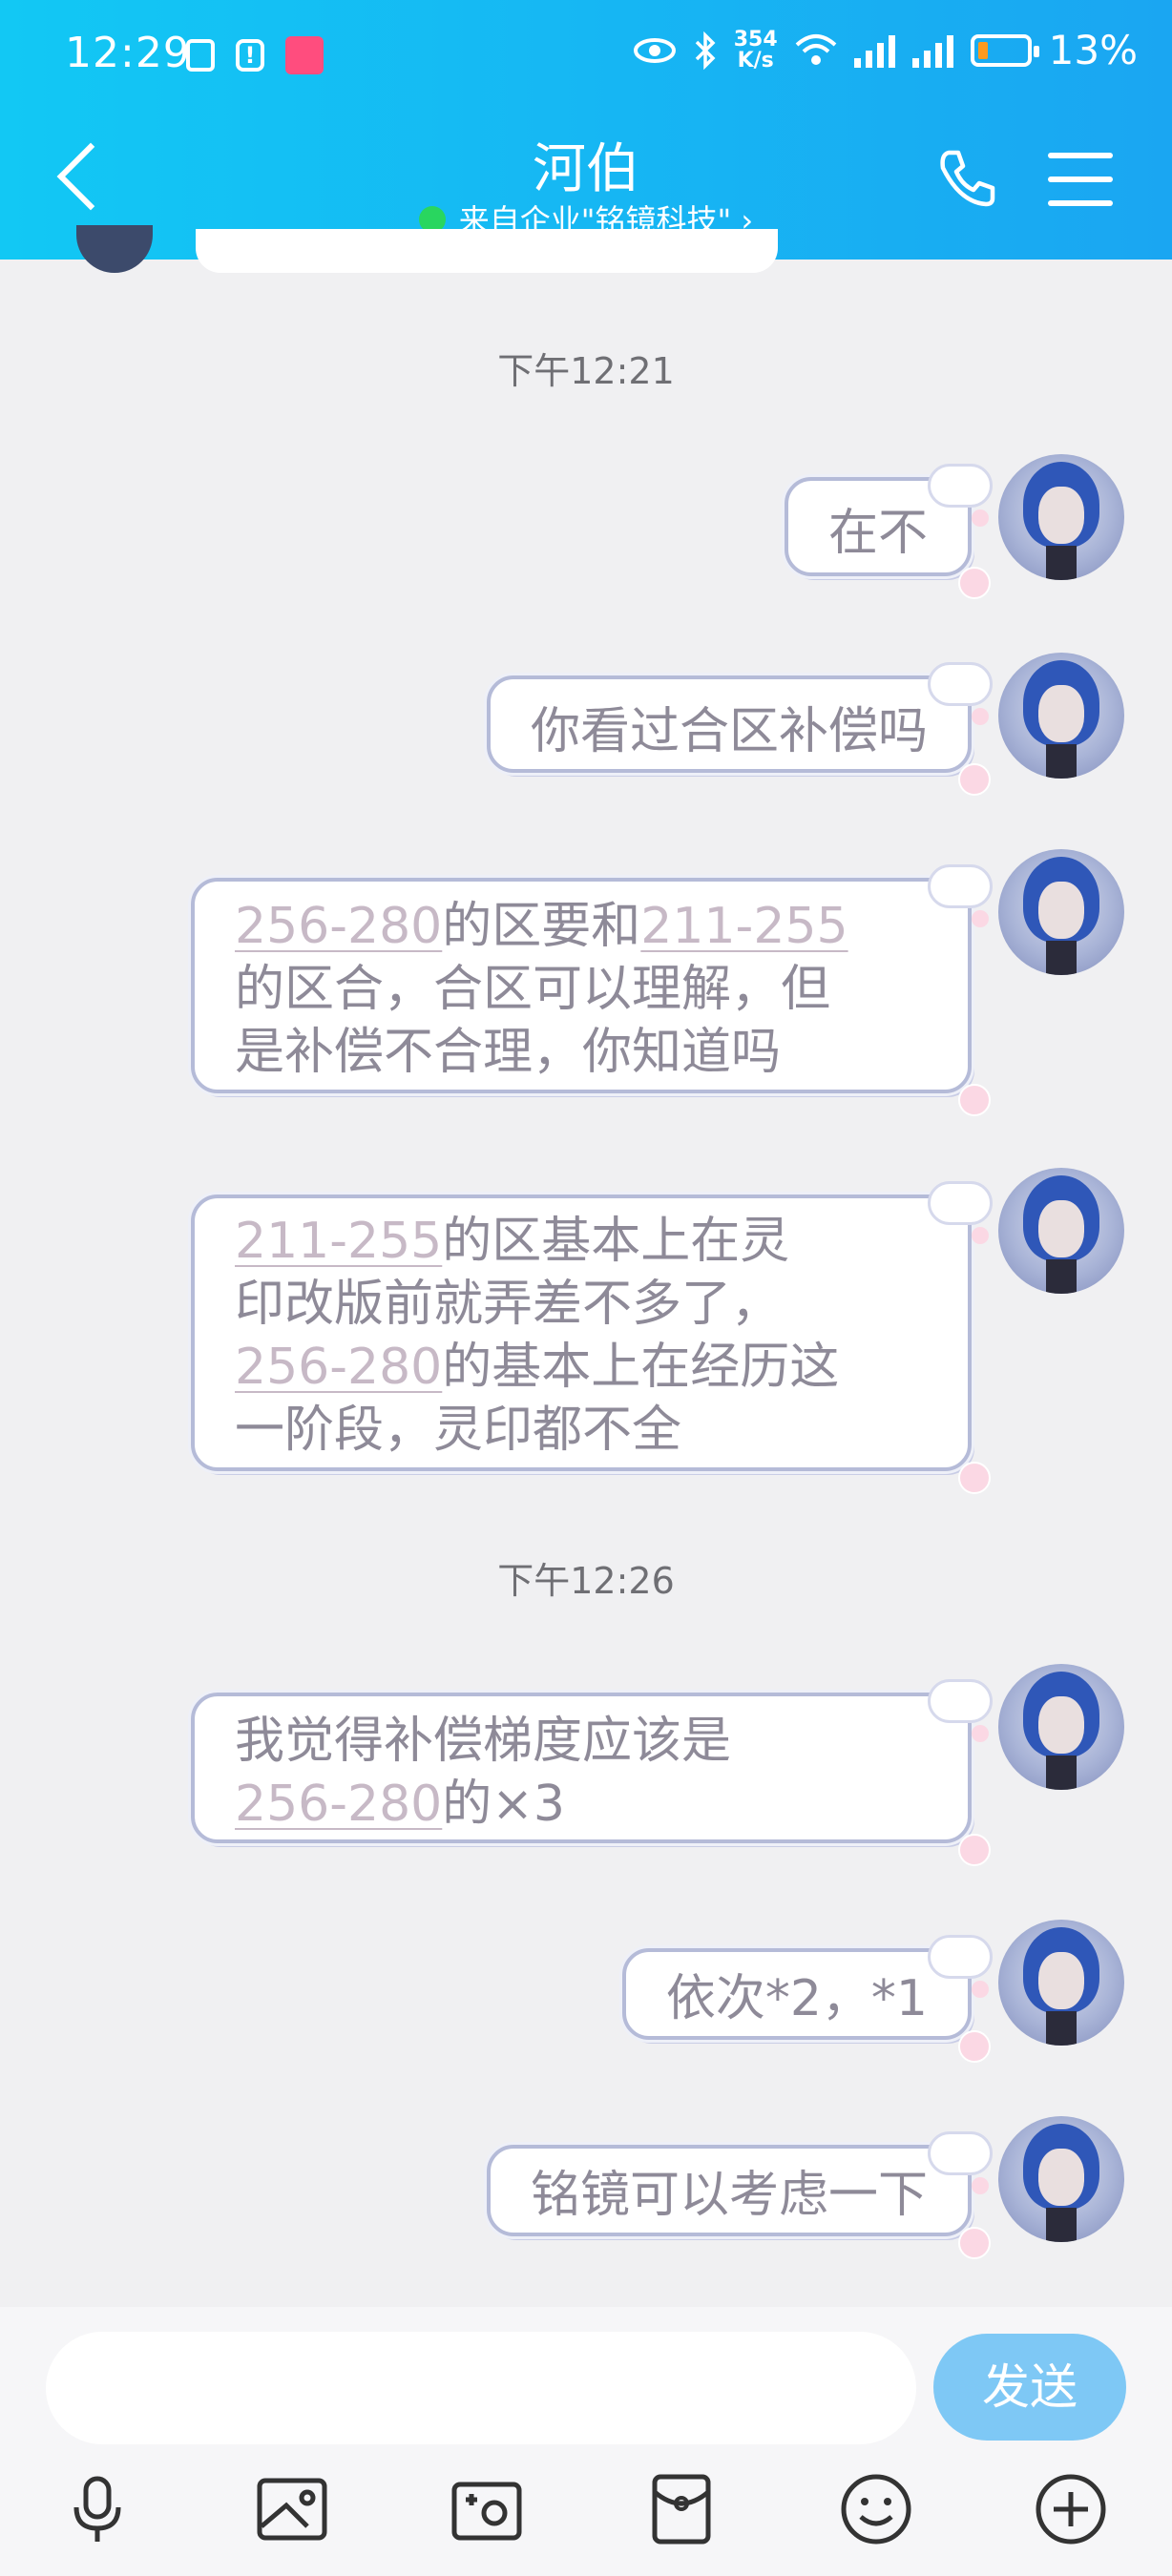 The height and width of the screenshot is (2576, 1172). Describe the element at coordinates (533, 989) in the screenshot. I see `message-text: 的区合，合区可以理解，但` at that location.